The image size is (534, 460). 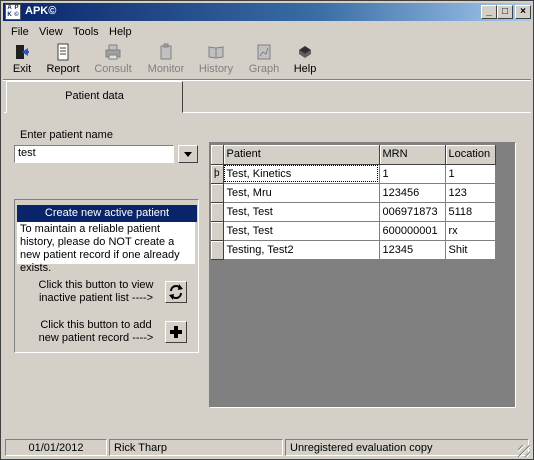 I want to click on plus-icon, so click(x=176, y=332).